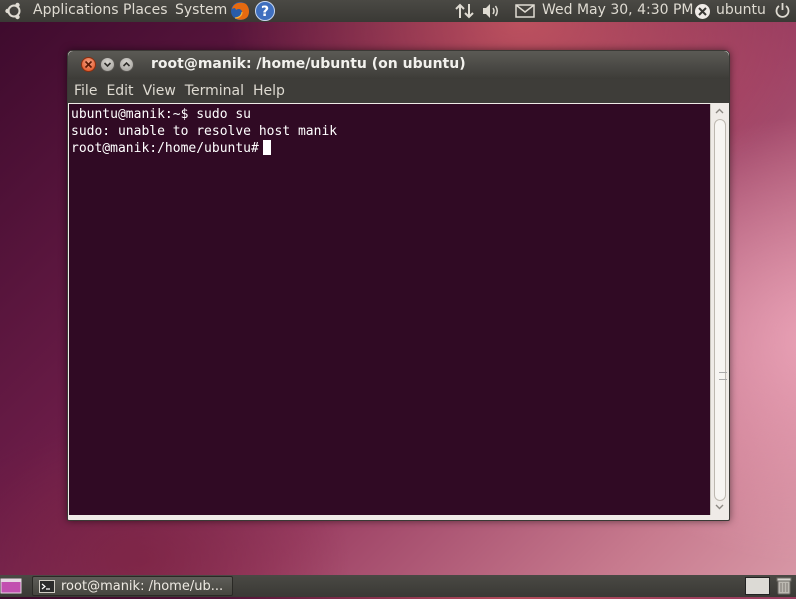  What do you see at coordinates (266, 147) in the screenshot?
I see `text-cursor` at bounding box center [266, 147].